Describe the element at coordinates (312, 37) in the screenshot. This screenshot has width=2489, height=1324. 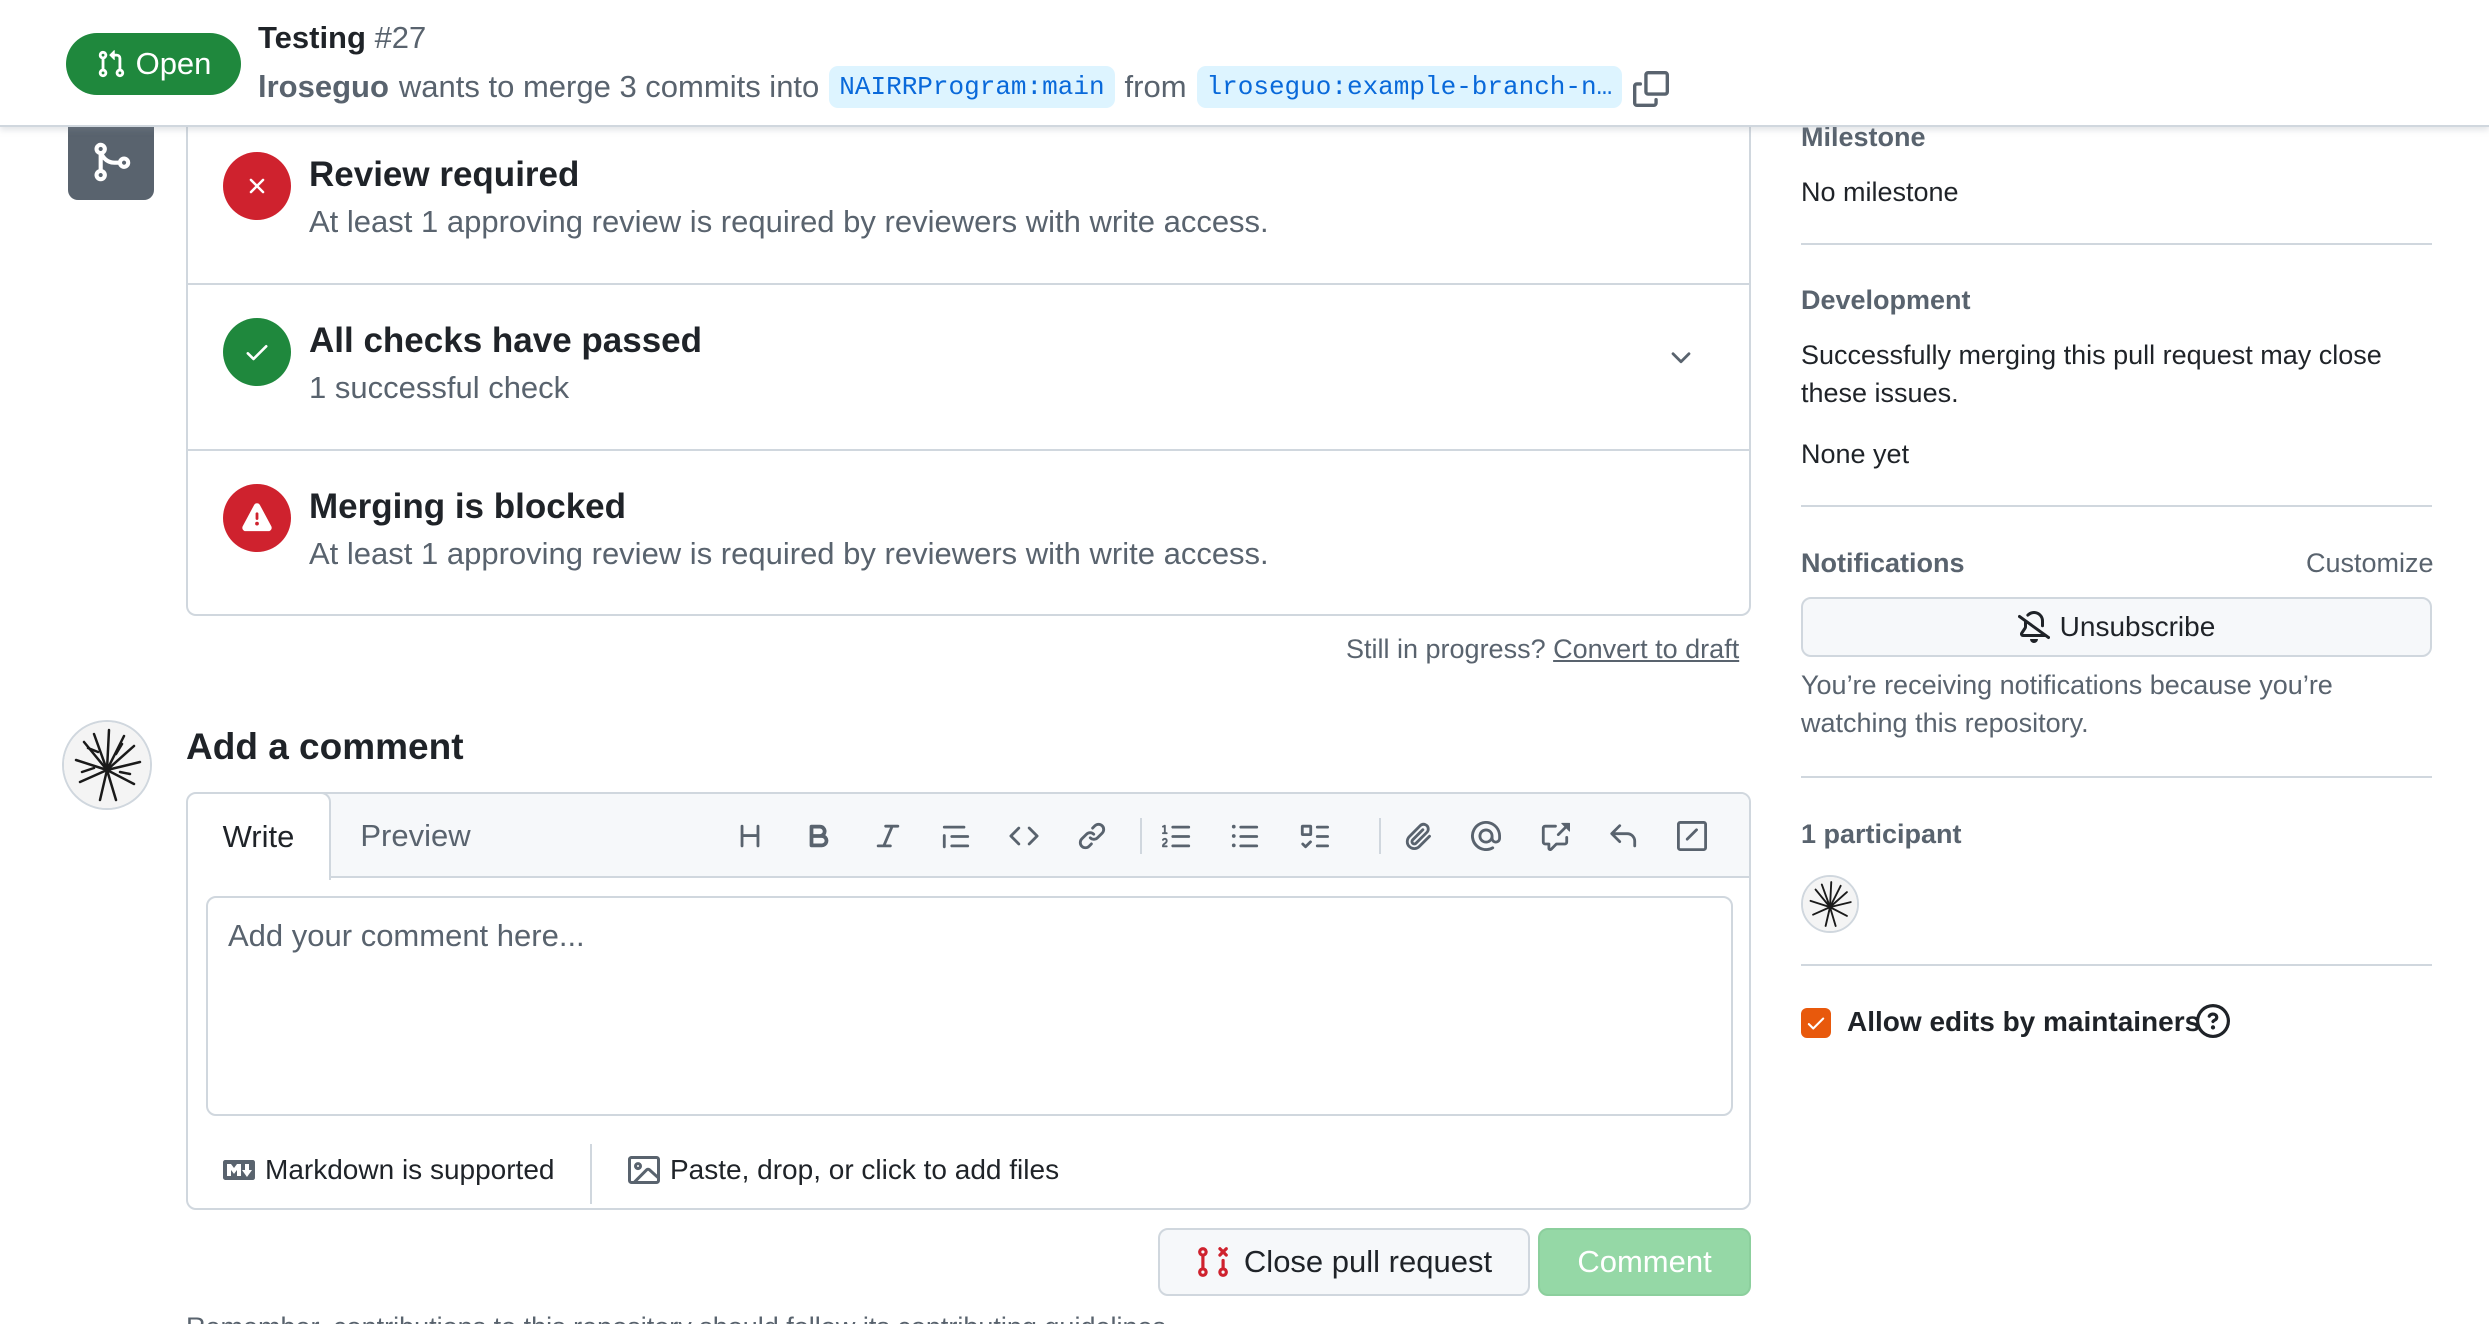
I see `pr-title: Testing` at that location.